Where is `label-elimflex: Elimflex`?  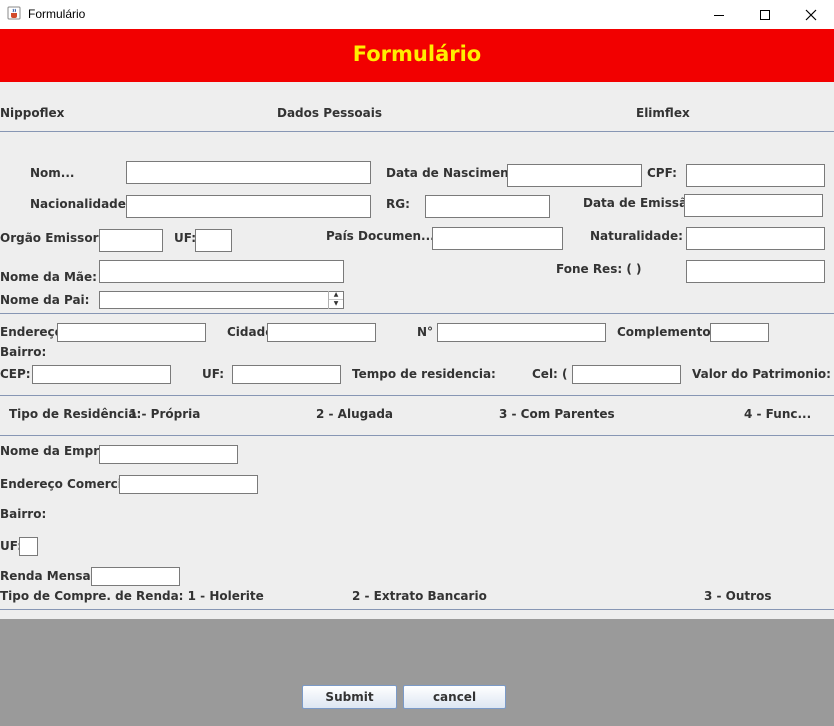 label-elimflex: Elimflex is located at coordinates (663, 113).